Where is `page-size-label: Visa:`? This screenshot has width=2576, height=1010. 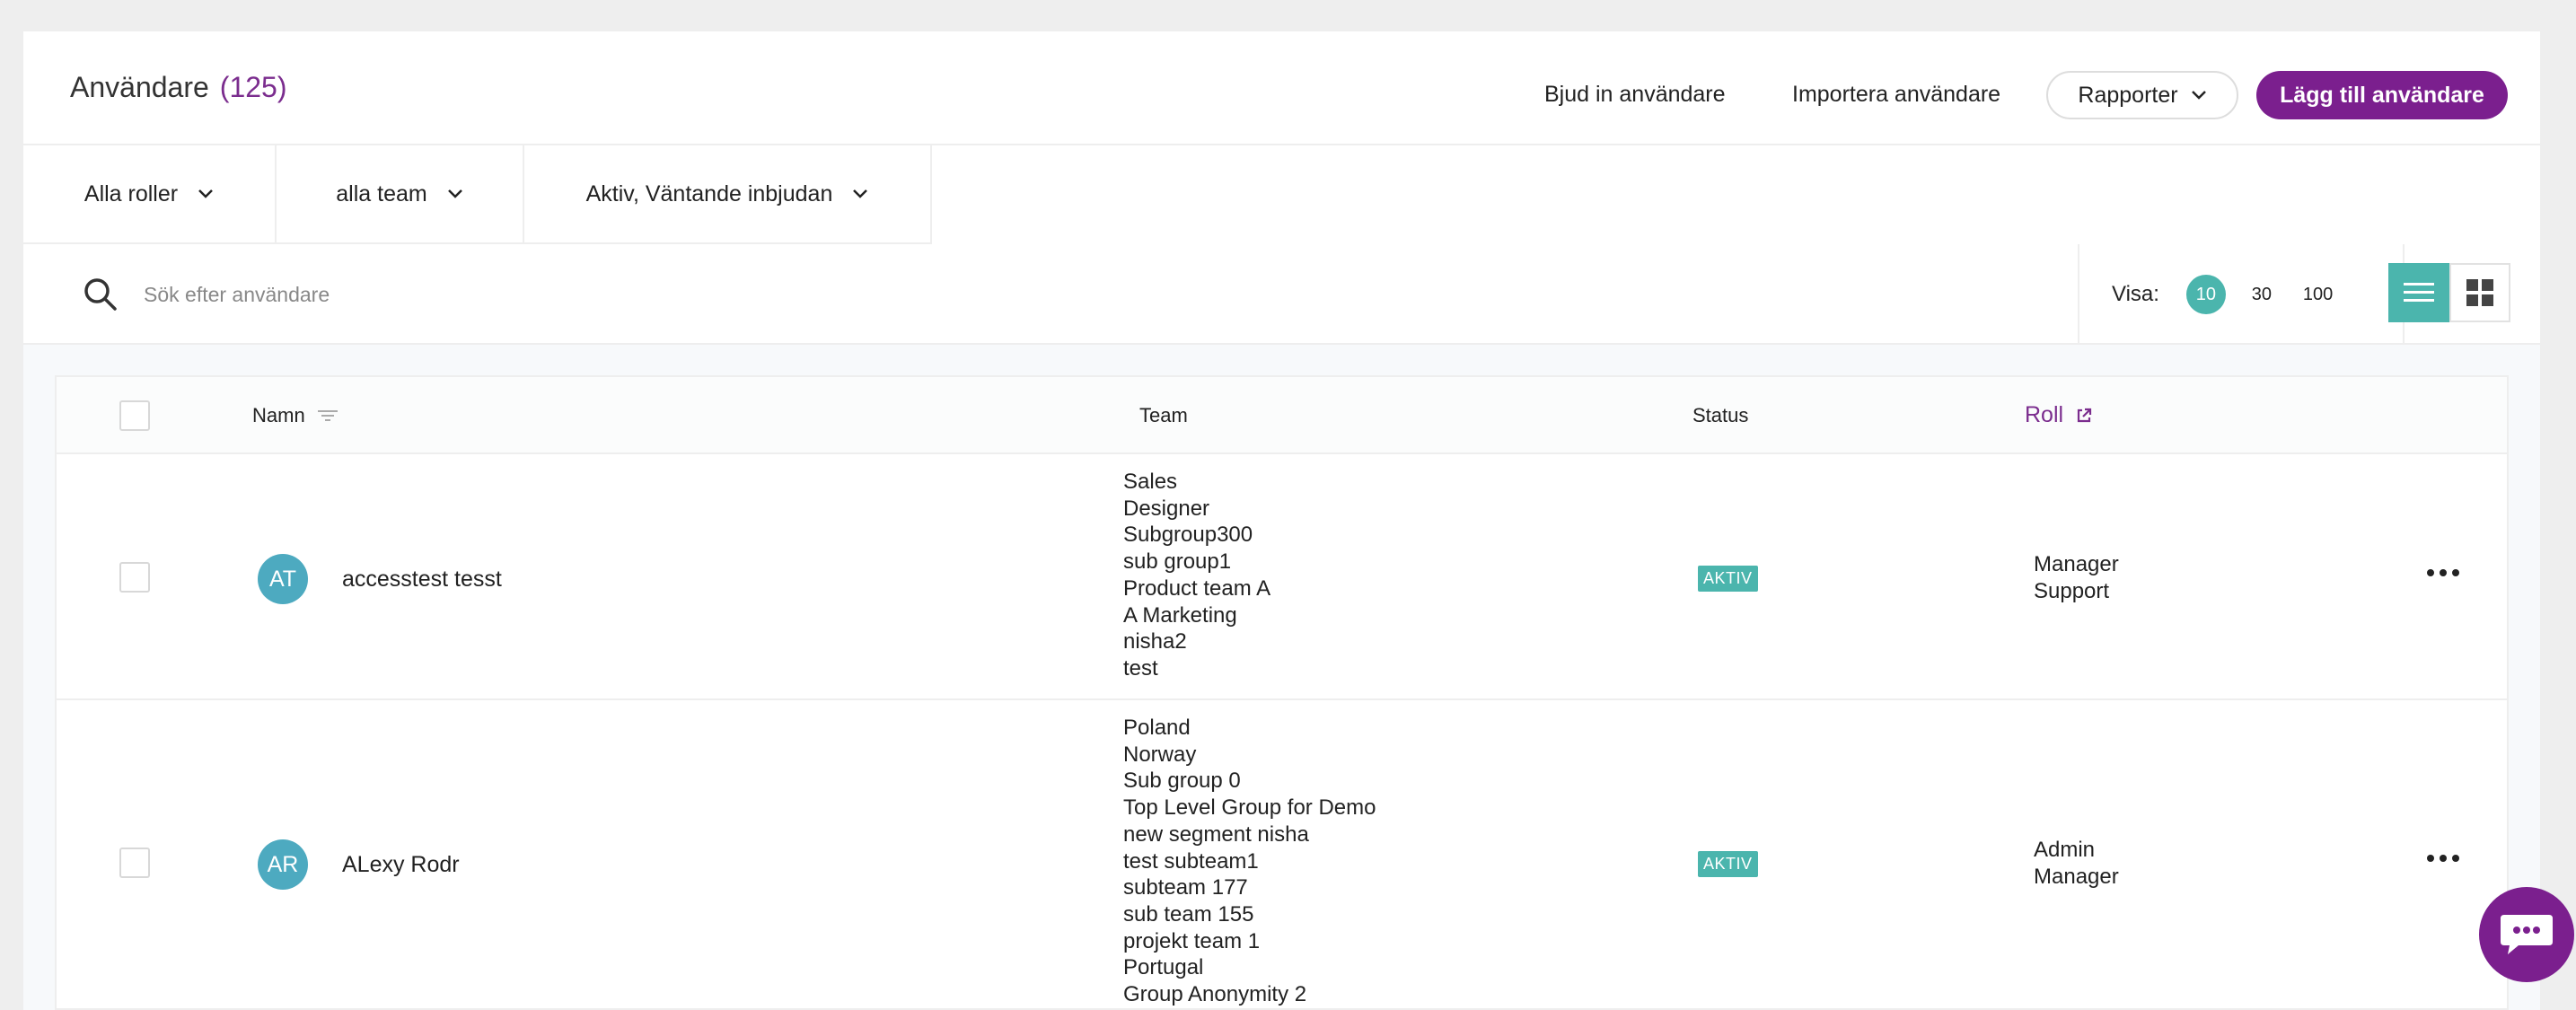
page-size-label: Visa: is located at coordinates (2135, 294).